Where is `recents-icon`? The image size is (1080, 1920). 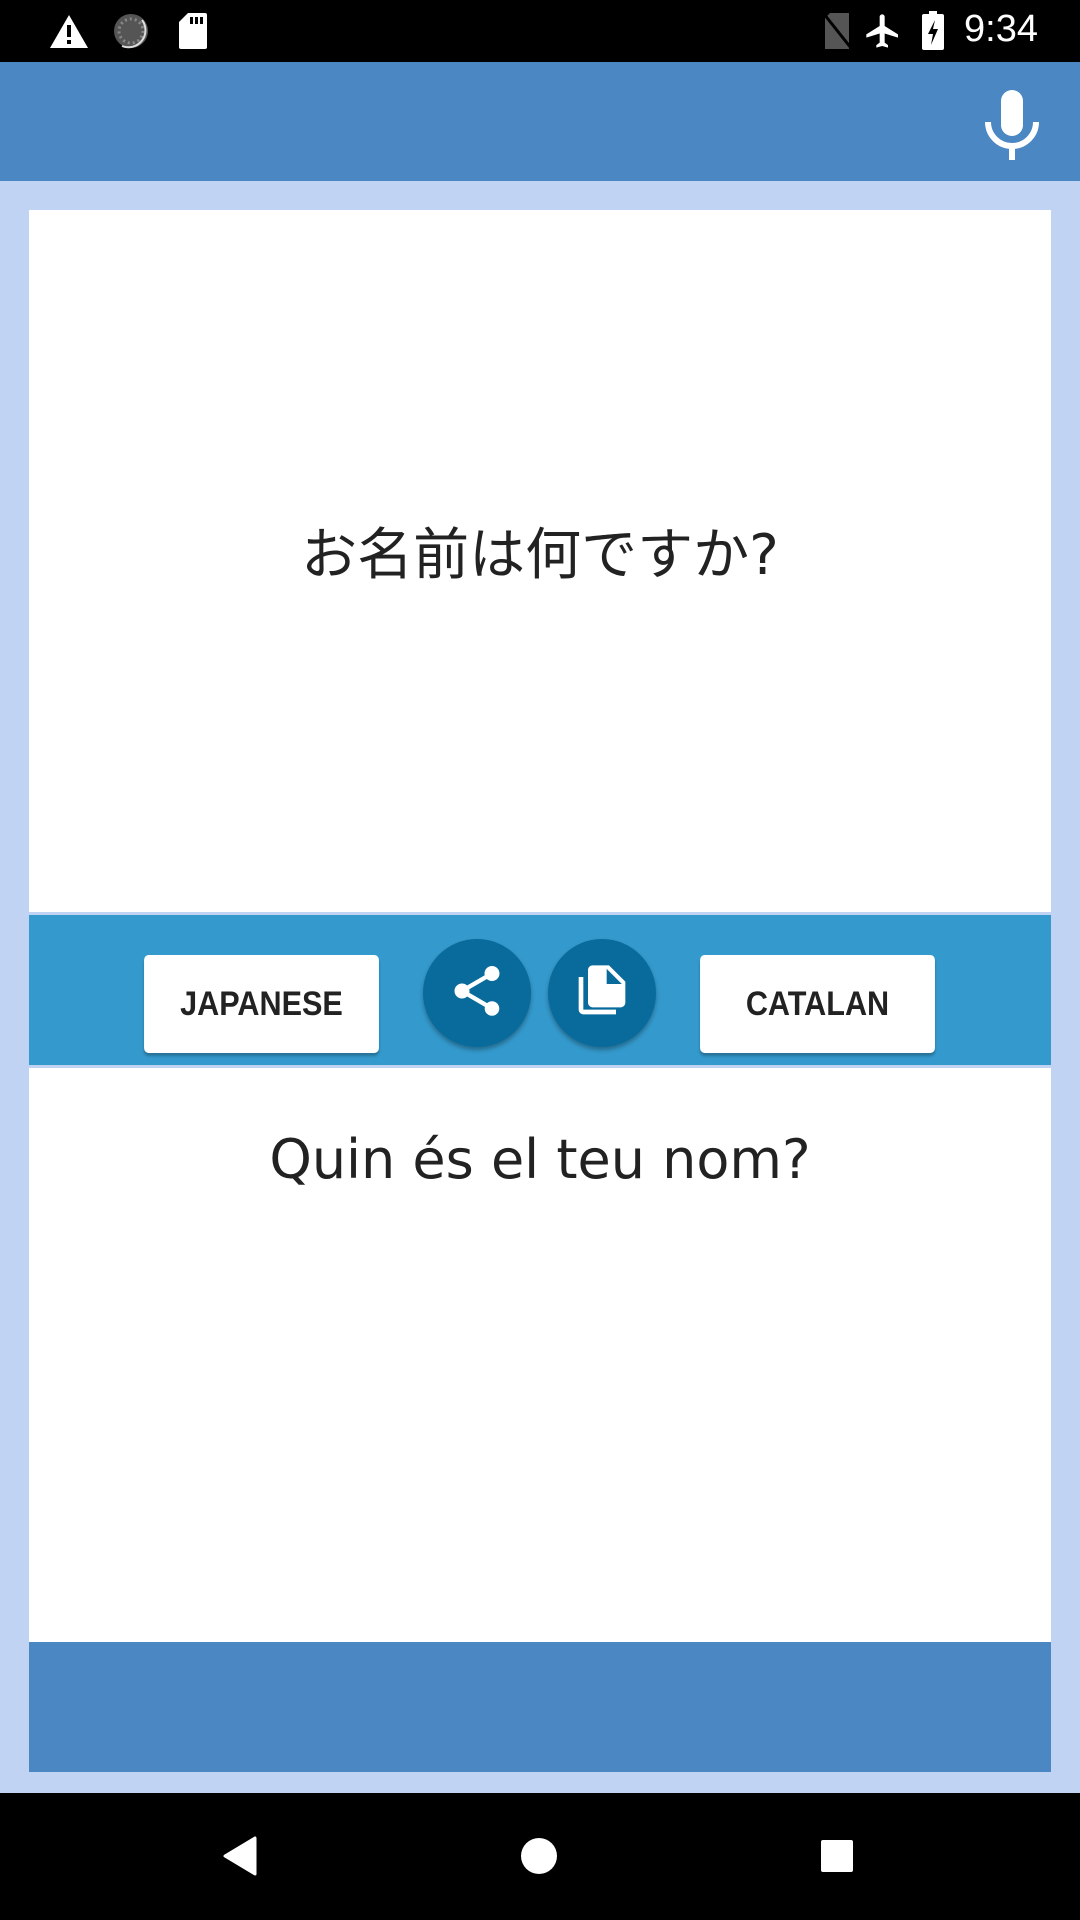
recents-icon is located at coordinates (837, 1858).